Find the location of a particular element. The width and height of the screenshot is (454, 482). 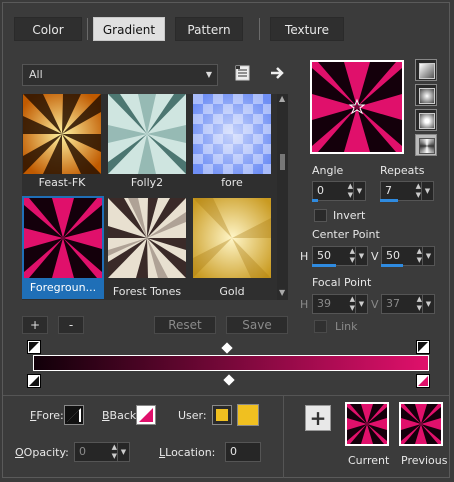

tab-texture: Texture is located at coordinates (307, 29).